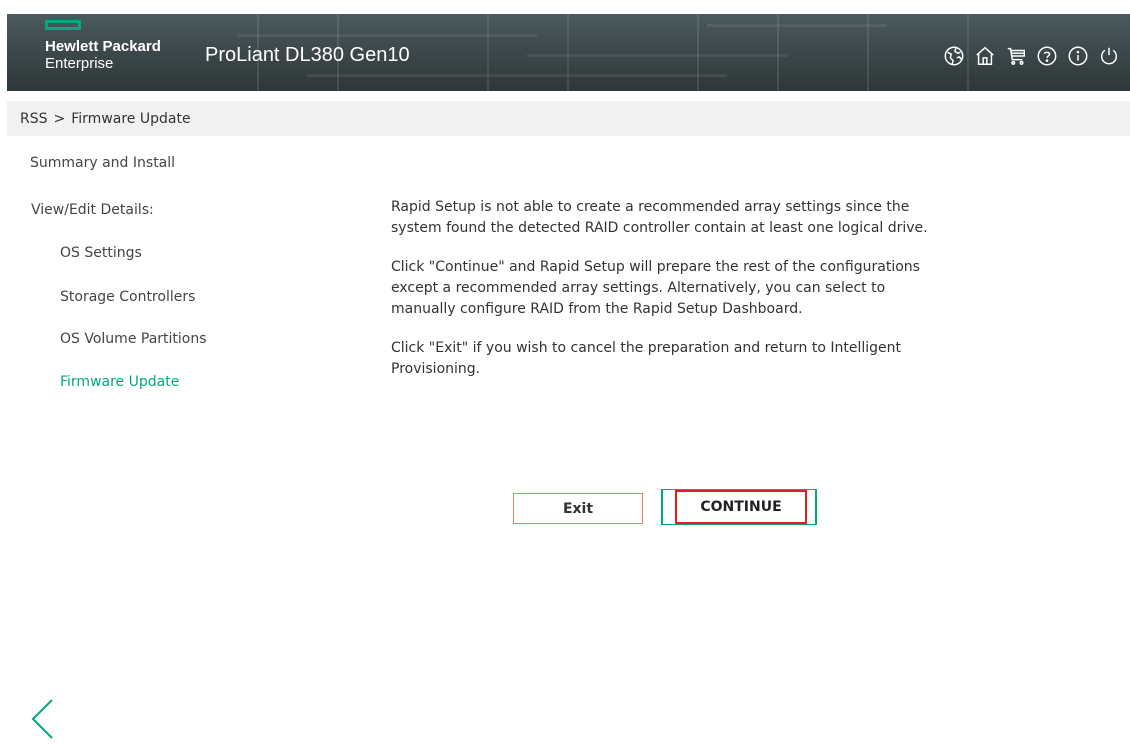 Image resolution: width=1130 pixels, height=747 pixels. I want to click on logo-text-line1: Hewlett Packard, so click(103, 46).